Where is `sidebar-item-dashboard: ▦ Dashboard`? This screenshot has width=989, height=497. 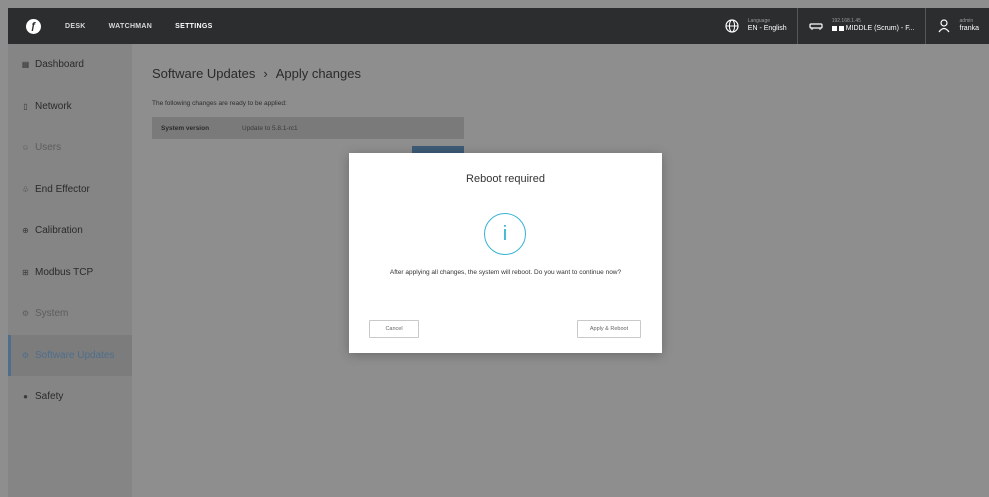 sidebar-item-dashboard: ▦ Dashboard is located at coordinates (70, 65).